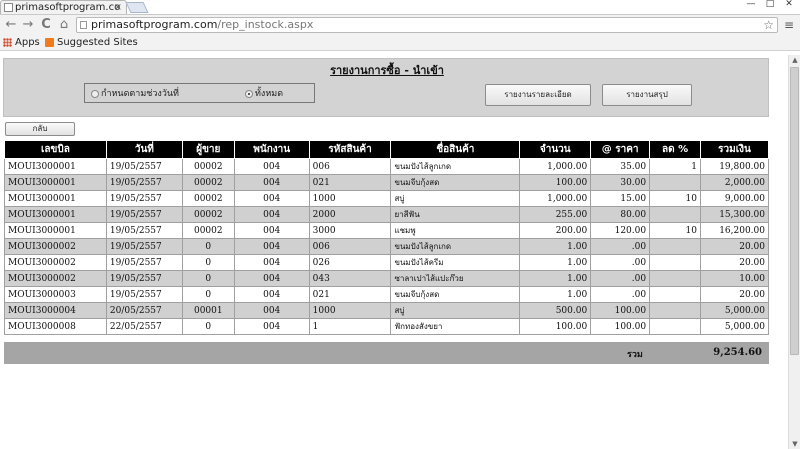 Image resolution: width=800 pixels, height=449 pixels. Describe the element at coordinates (455, 326) in the screenshot. I see `cell-product-name: ฟักทองสังขยา` at that location.